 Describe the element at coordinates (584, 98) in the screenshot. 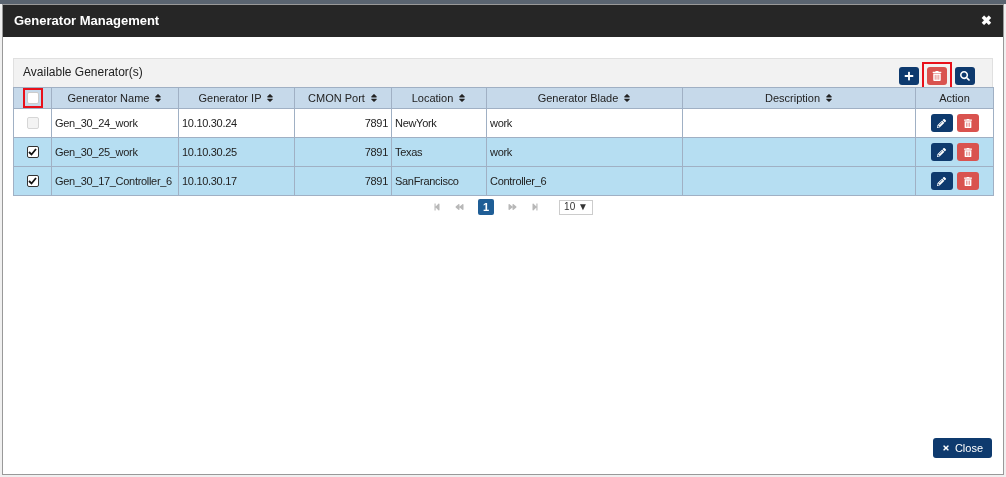

I see `column-header: Generator Blade` at that location.